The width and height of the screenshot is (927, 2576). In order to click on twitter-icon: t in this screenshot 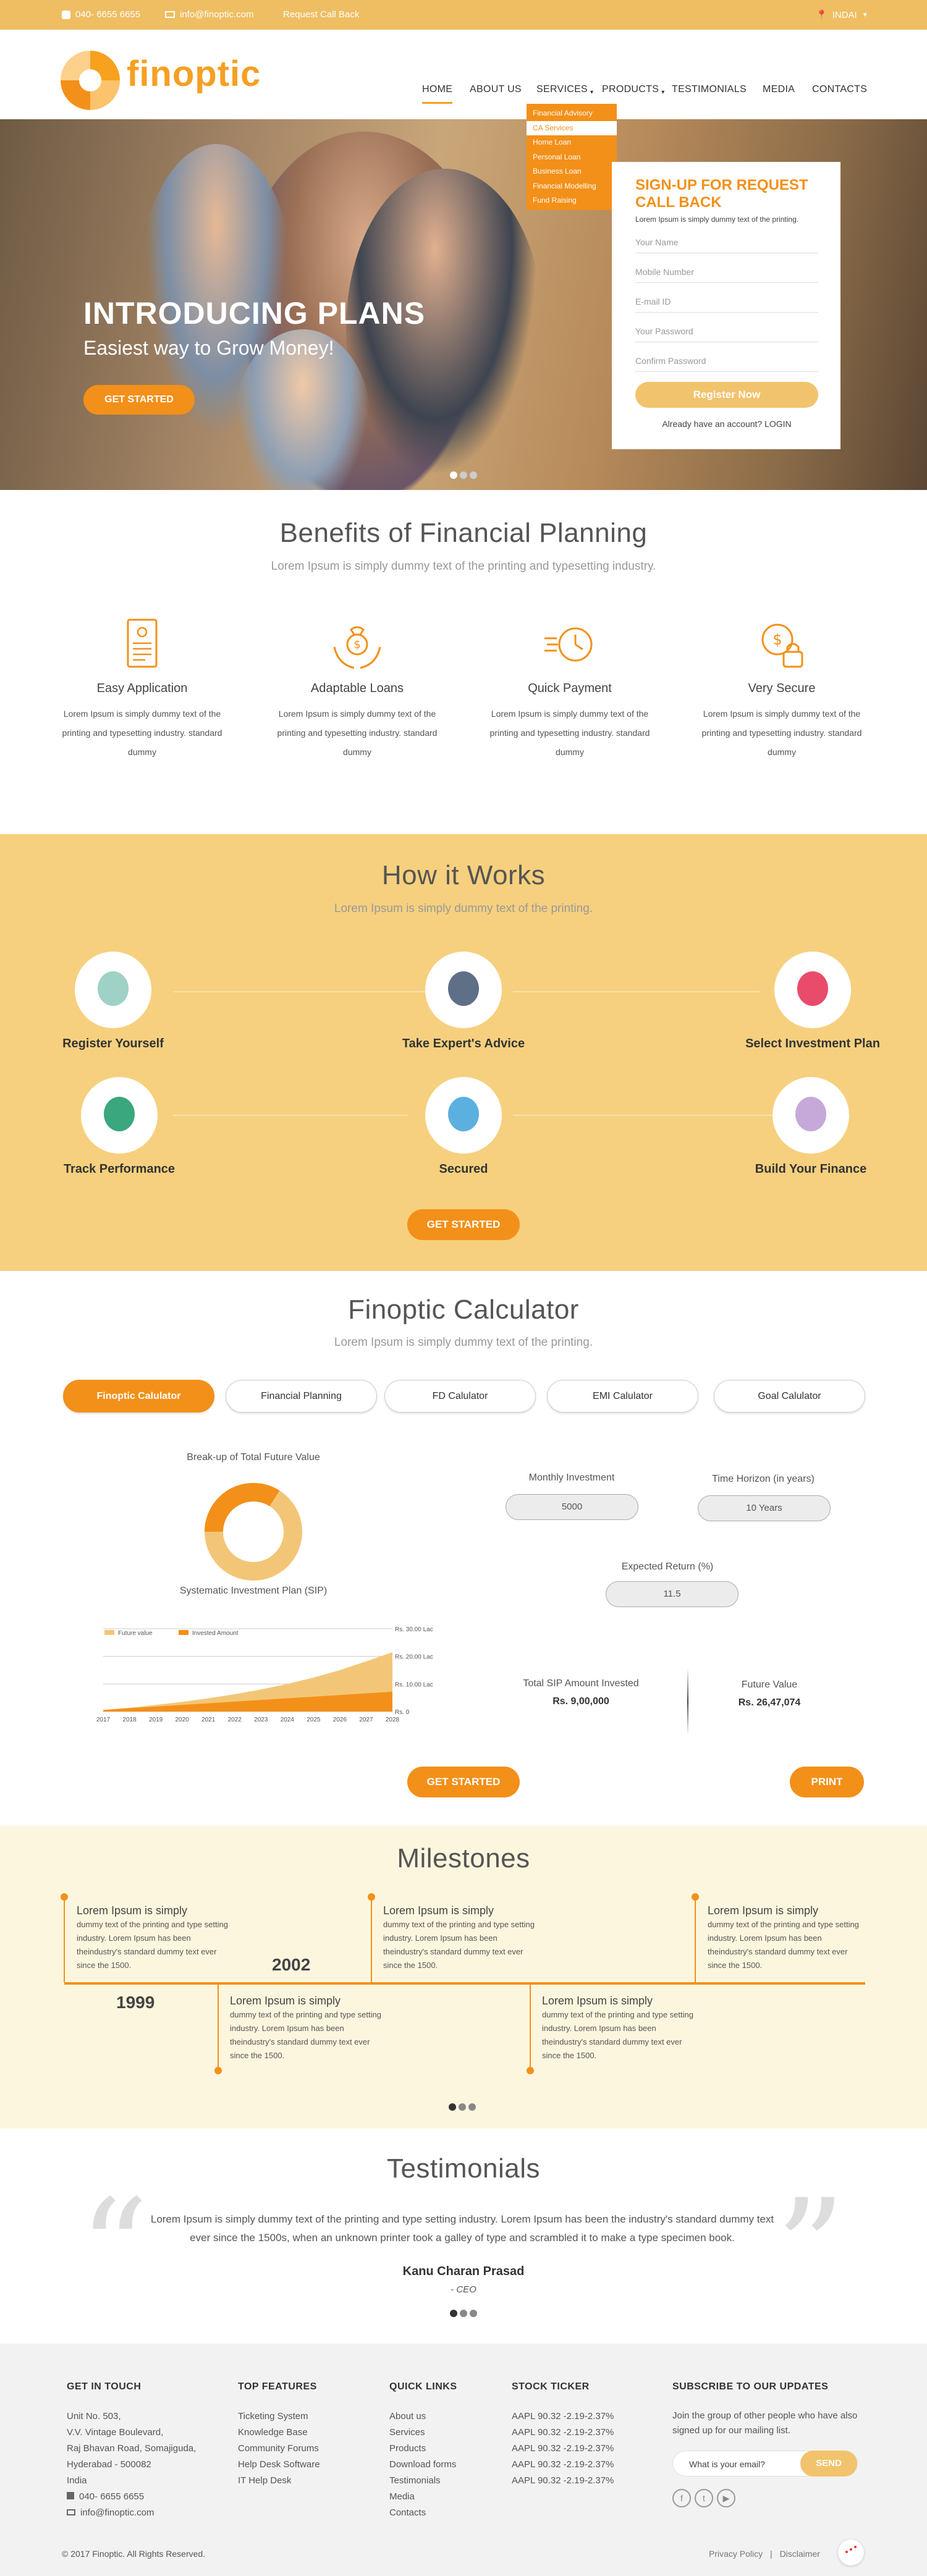, I will do `click(704, 2498)`.